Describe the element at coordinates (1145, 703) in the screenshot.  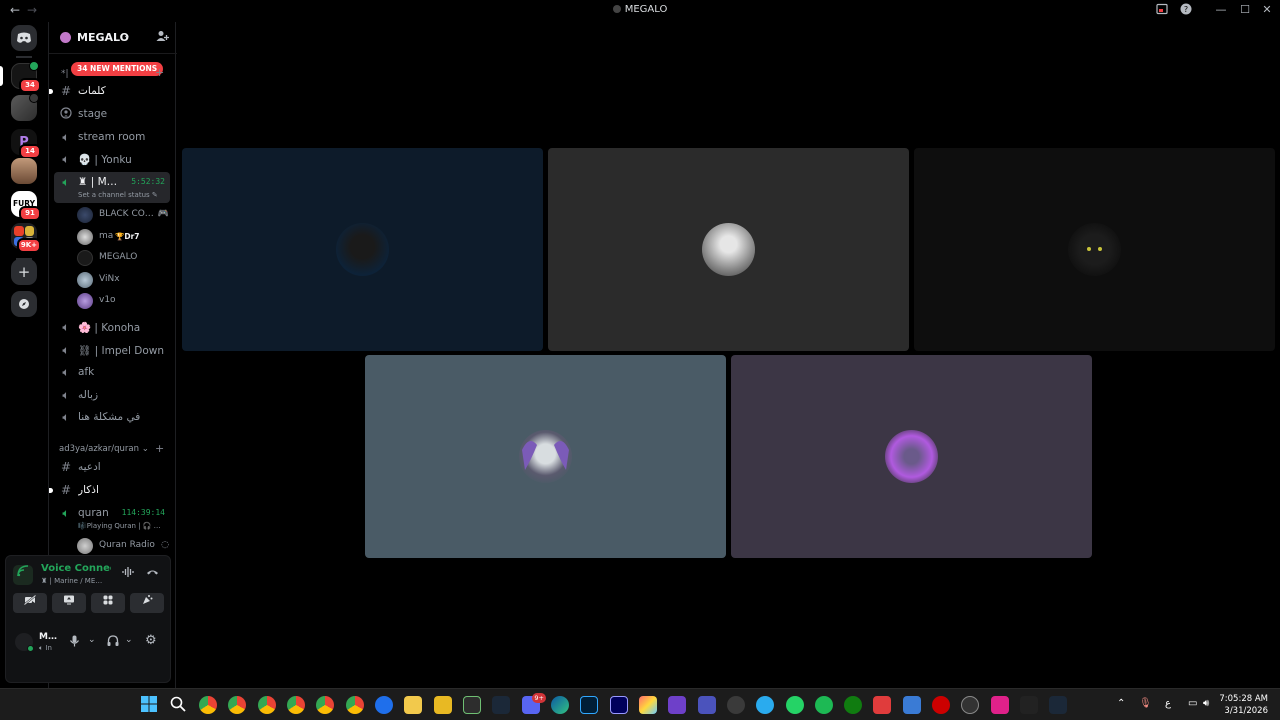
I see `microphone-in-use-icon: 🎙︎` at that location.